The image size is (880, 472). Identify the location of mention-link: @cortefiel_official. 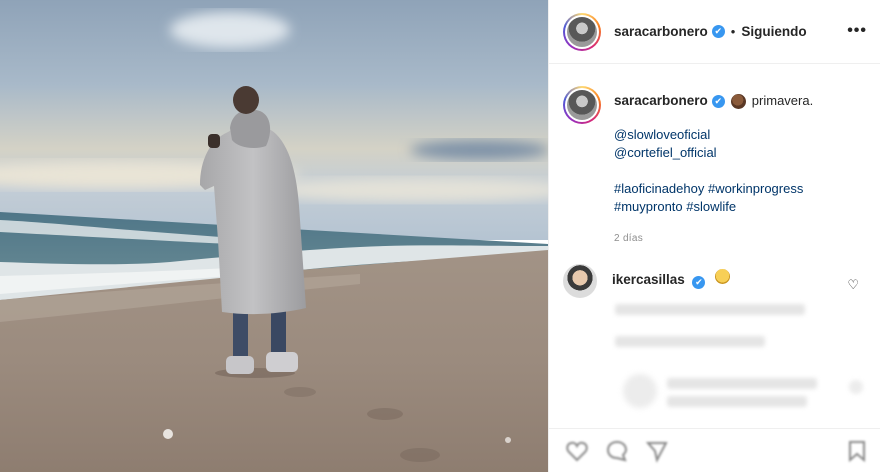
(713, 153).